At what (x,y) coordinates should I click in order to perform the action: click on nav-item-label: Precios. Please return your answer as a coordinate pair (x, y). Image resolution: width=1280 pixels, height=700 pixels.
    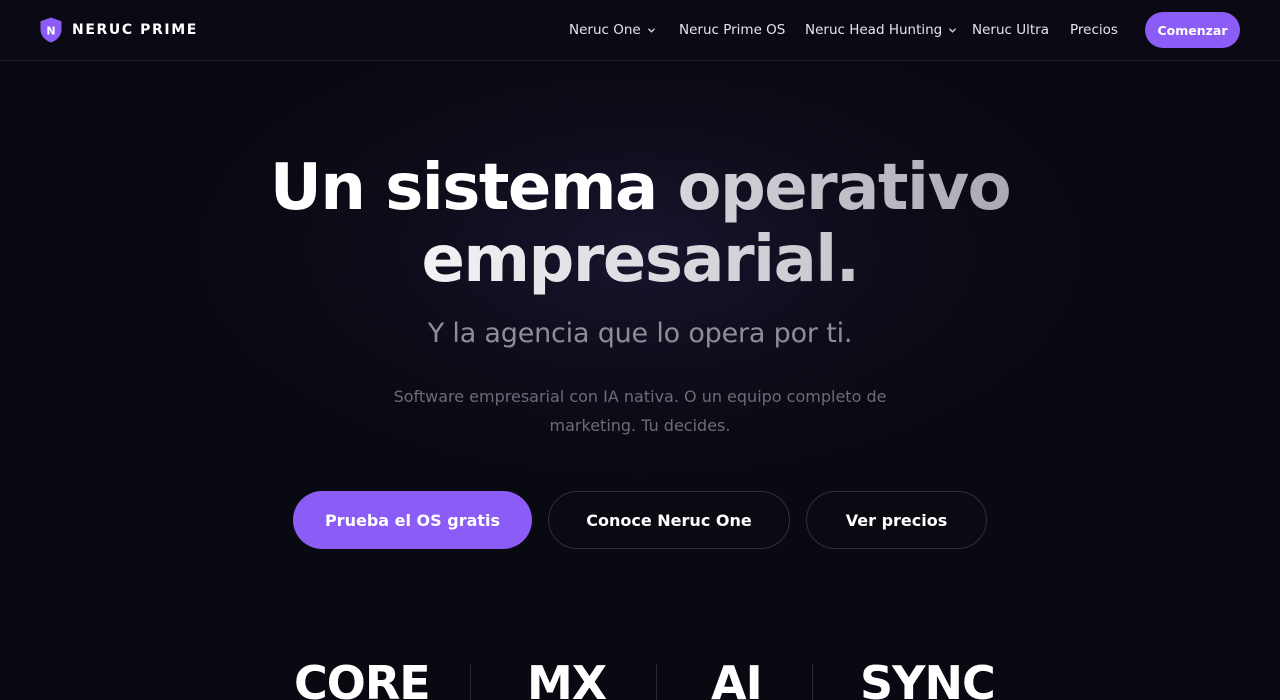
    Looking at the image, I should click on (1094, 30).